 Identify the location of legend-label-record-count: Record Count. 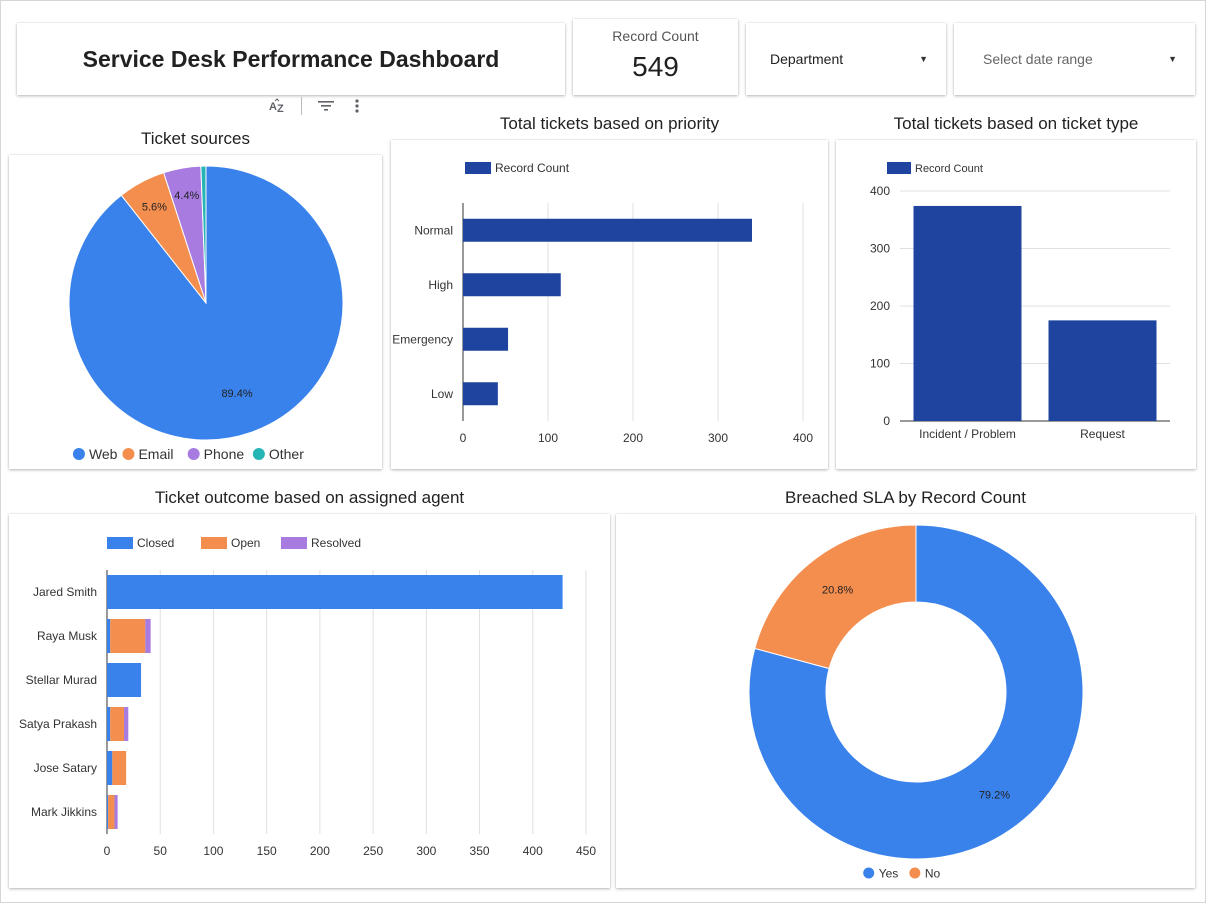
(949, 169).